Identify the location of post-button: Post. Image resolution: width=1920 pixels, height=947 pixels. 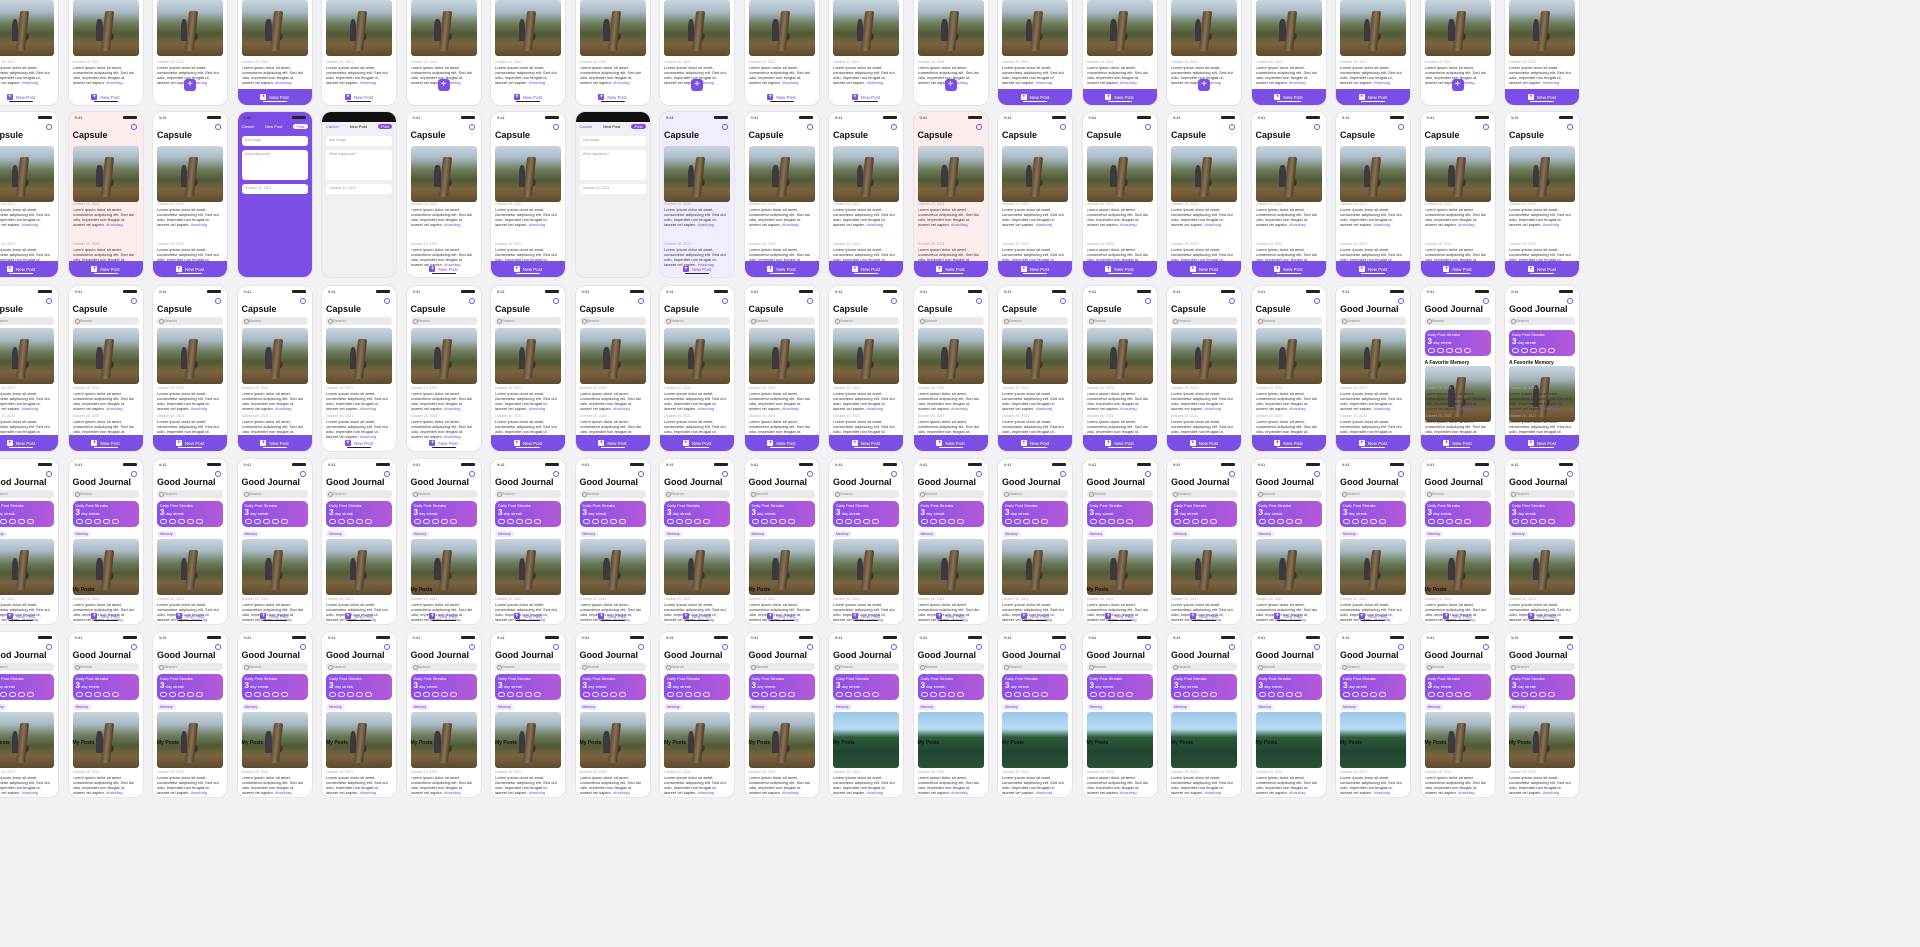
(300, 126).